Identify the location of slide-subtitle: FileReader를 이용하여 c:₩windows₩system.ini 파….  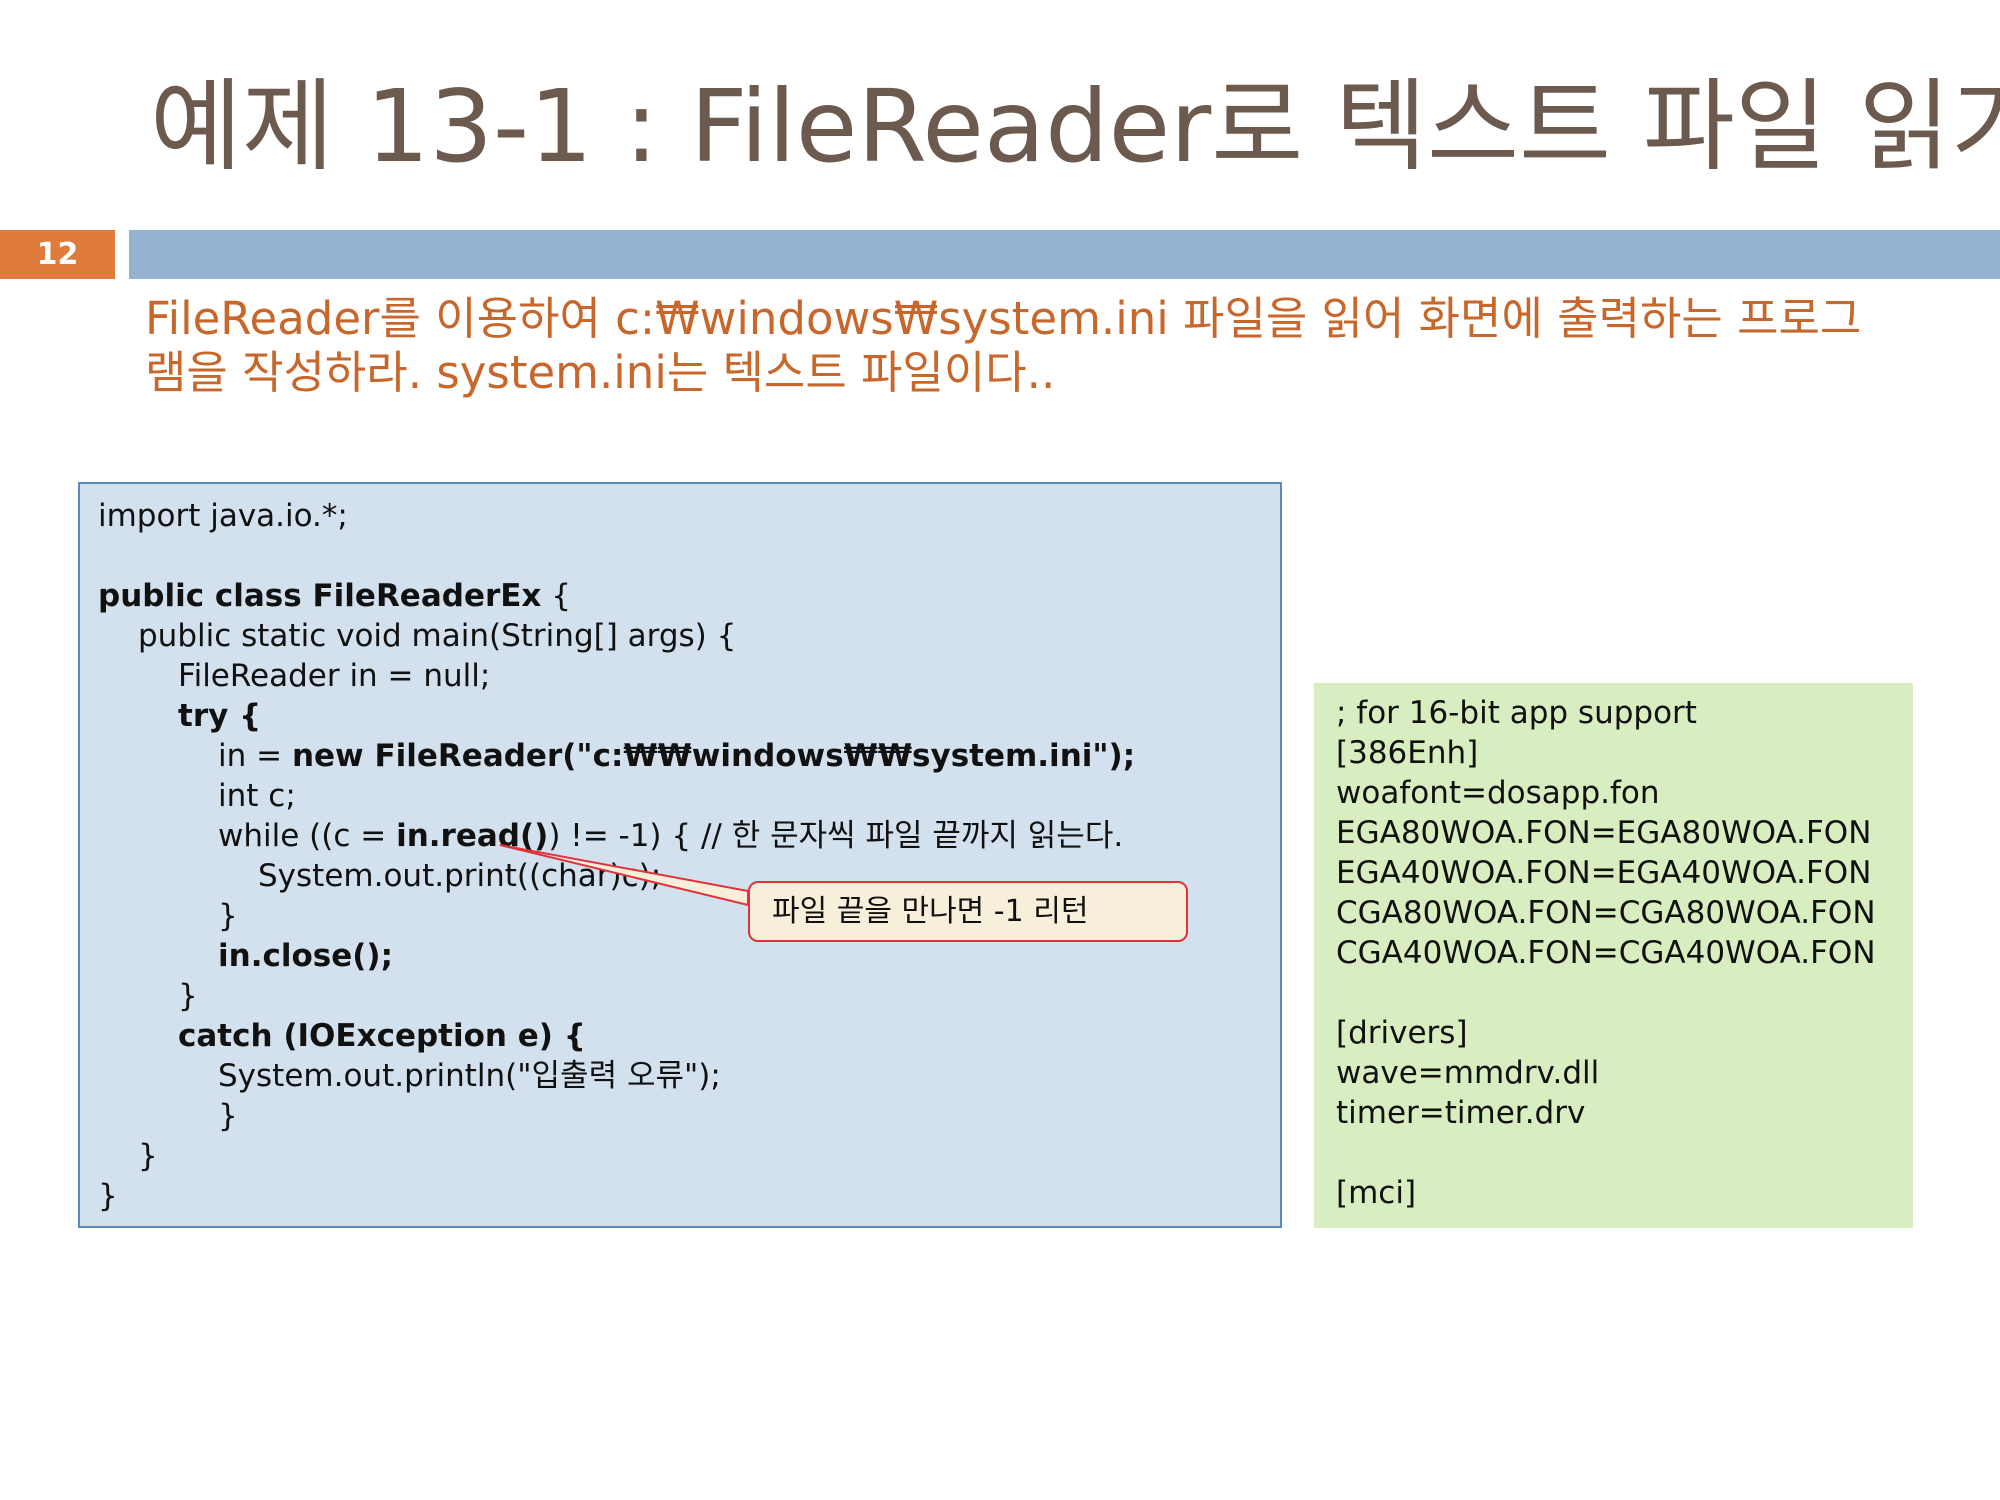
(1020, 346).